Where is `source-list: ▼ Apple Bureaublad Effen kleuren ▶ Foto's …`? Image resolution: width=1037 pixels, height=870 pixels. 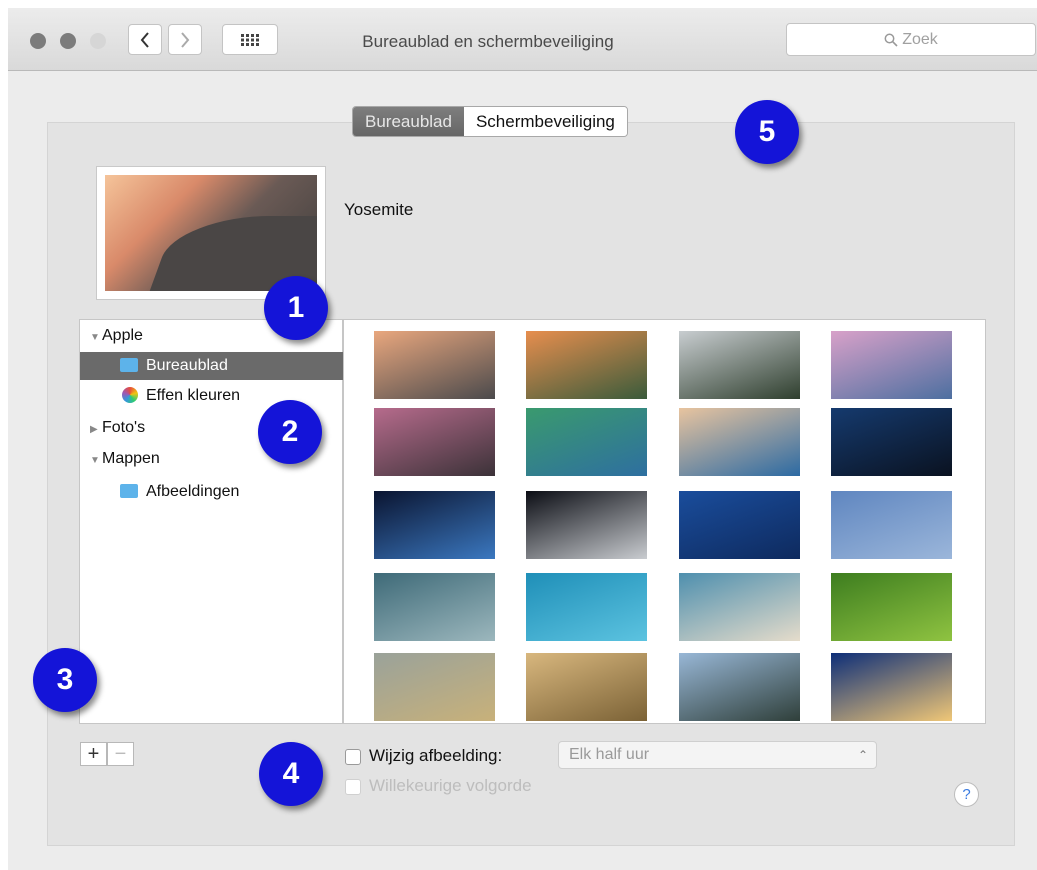
source-list: ▼ Apple Bureaublad Effen kleuren ▶ Foto's … is located at coordinates (230, 521).